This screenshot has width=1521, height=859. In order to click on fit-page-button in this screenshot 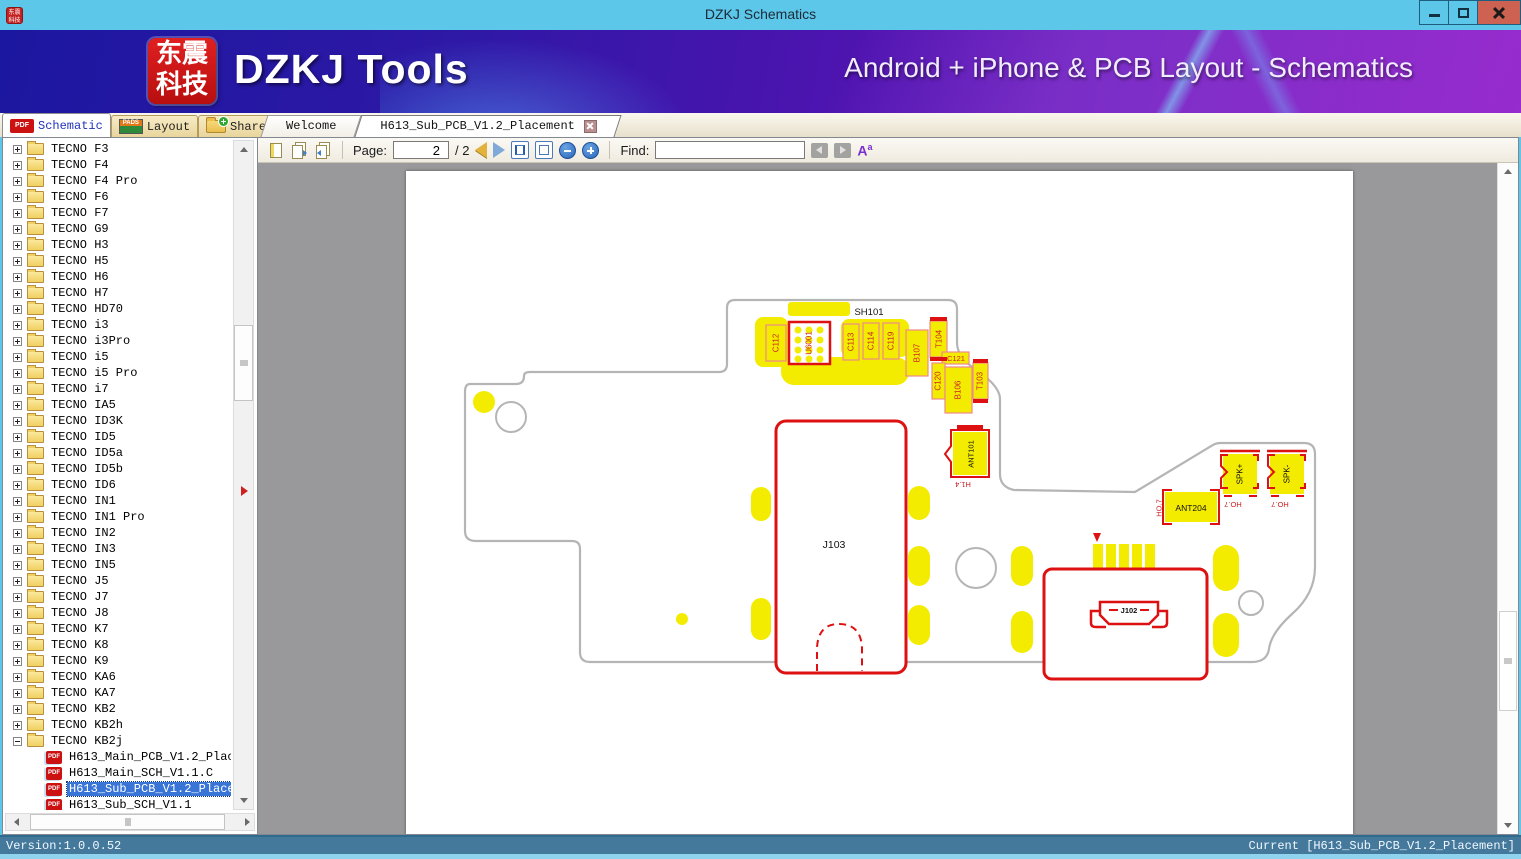, I will do `click(544, 150)`.